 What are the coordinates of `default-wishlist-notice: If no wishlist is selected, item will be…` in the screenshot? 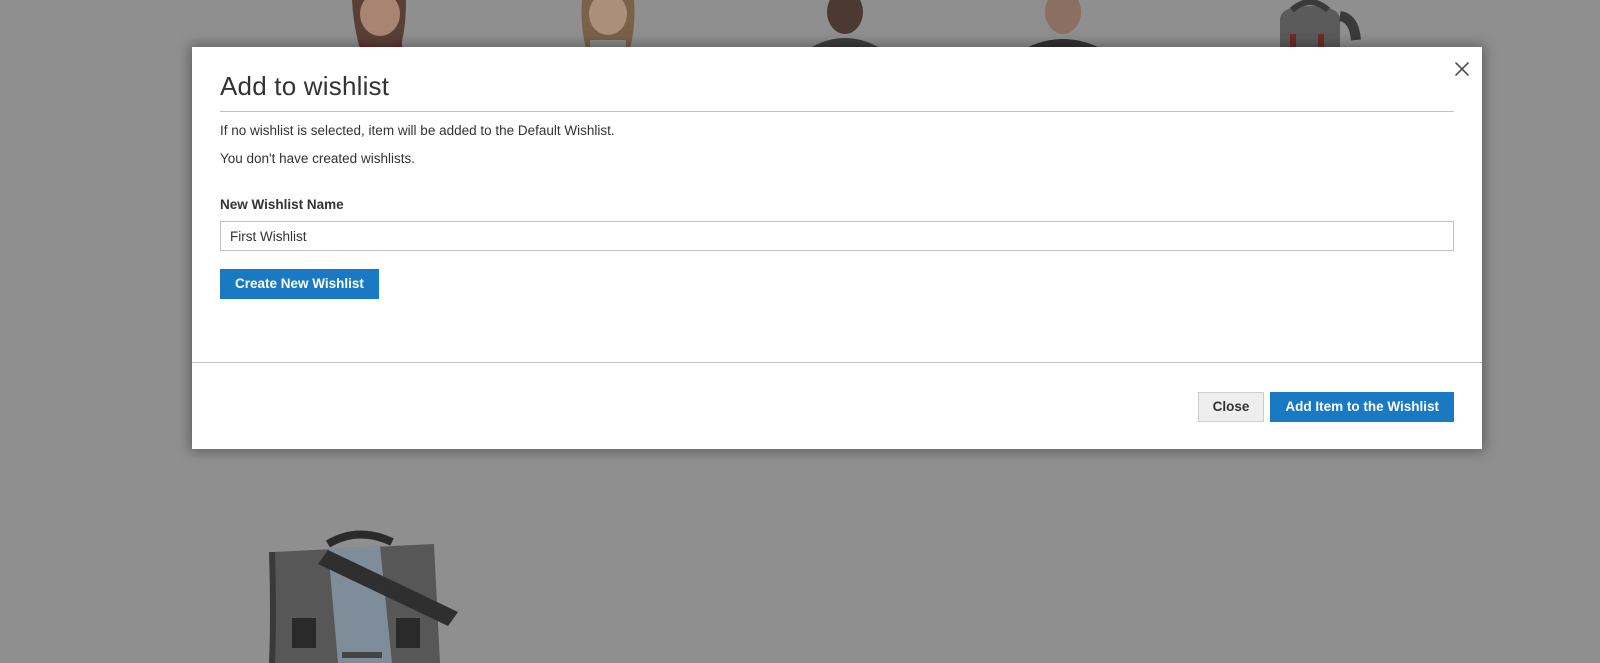 It's located at (417, 130).